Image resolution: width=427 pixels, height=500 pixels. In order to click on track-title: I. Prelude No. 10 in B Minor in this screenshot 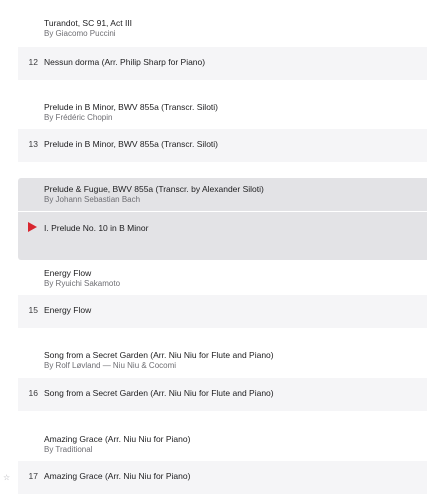, I will do `click(96, 228)`.